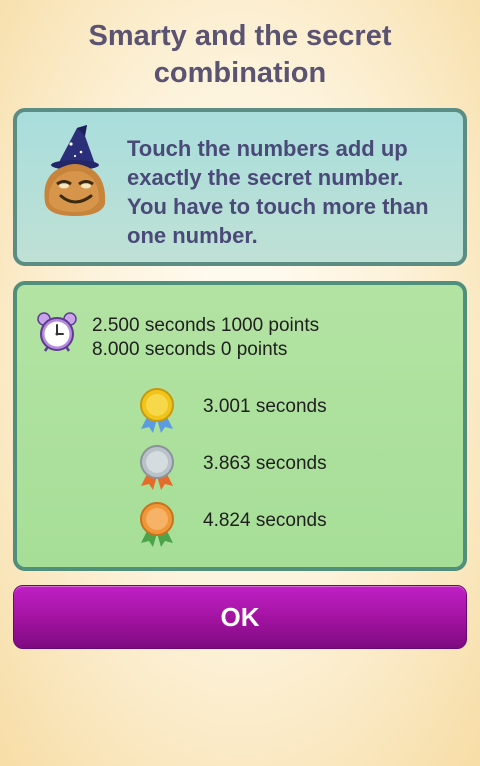 The width and height of the screenshot is (480, 766). What do you see at coordinates (265, 463) in the screenshot?
I see `silver-medal-time: 3.863 seconds` at bounding box center [265, 463].